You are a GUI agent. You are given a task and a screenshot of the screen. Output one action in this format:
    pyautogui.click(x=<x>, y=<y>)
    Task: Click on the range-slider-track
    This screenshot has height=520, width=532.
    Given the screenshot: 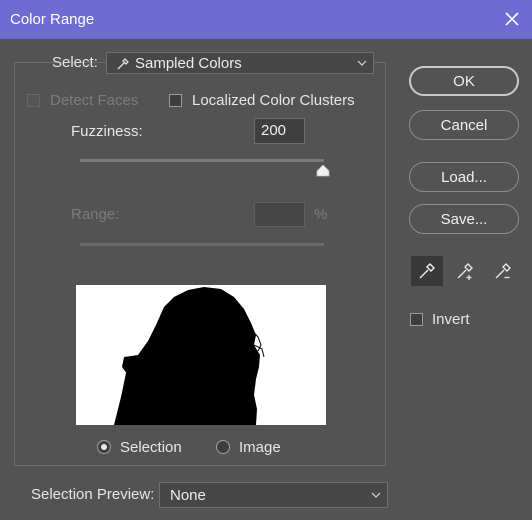 What is the action you would take?
    pyautogui.click(x=202, y=244)
    